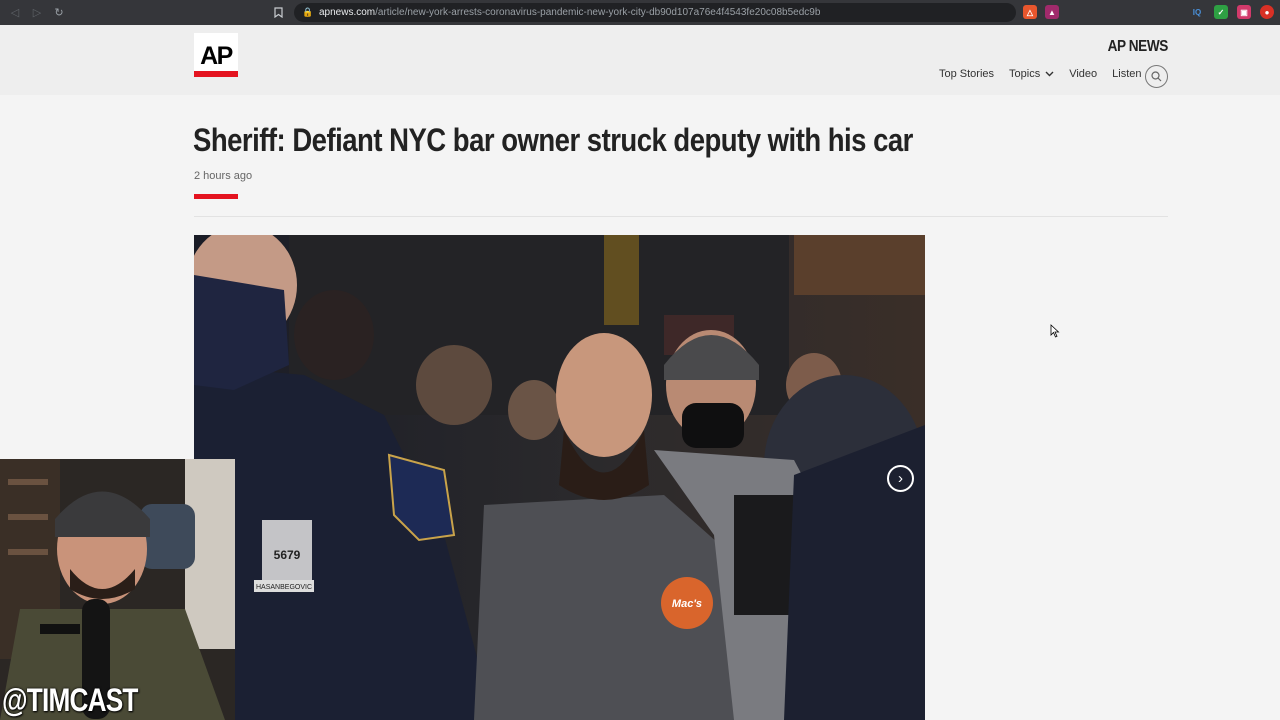  I want to click on brave-shield-icon: △, so click(1030, 12).